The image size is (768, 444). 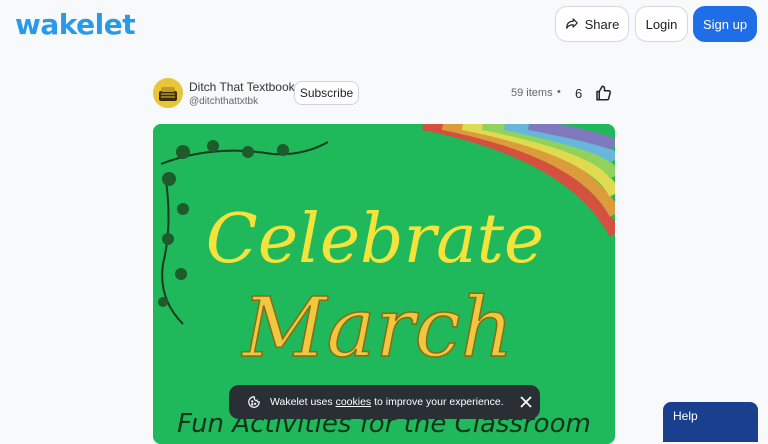 I want to click on cookie-text-suffix: to improve your experience., so click(x=439, y=402).